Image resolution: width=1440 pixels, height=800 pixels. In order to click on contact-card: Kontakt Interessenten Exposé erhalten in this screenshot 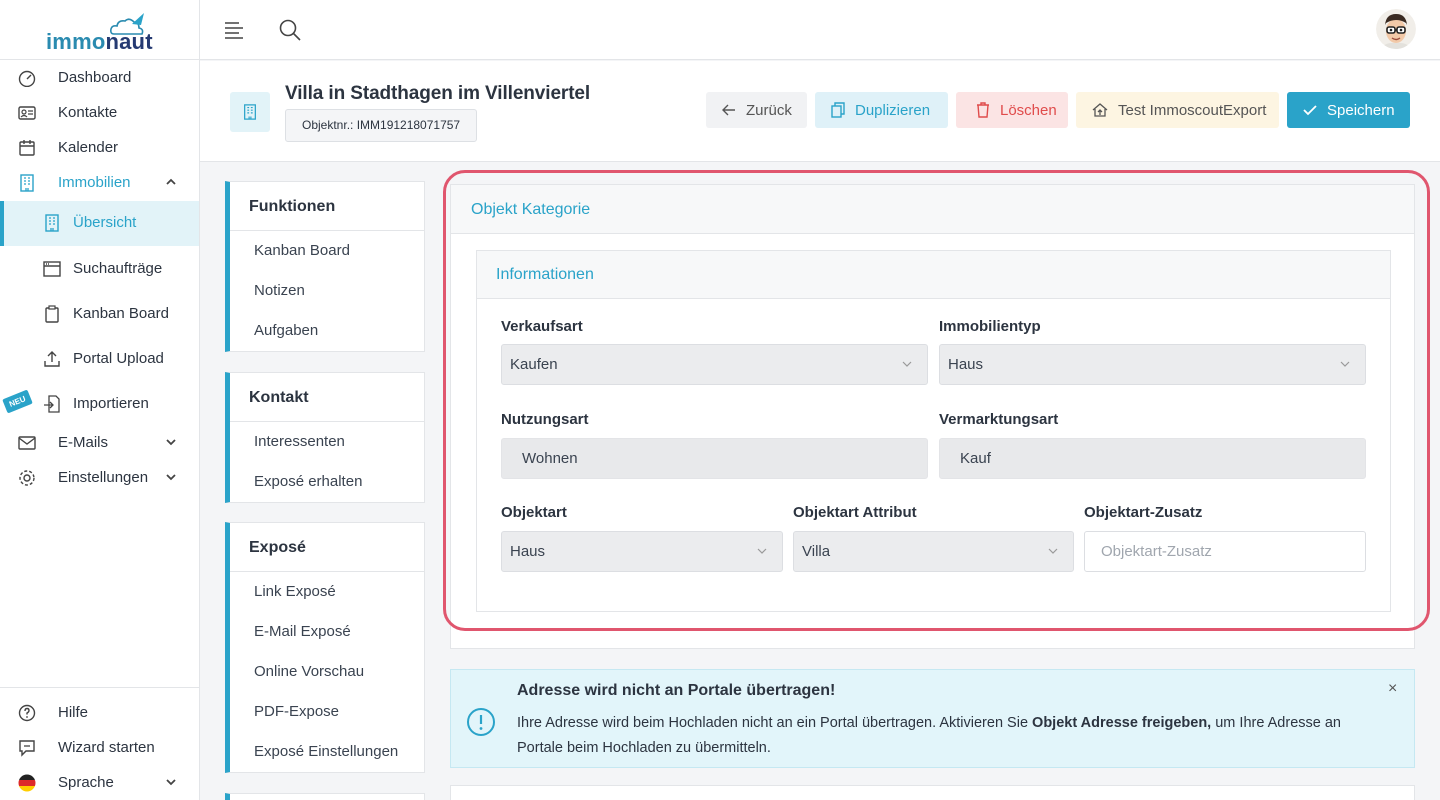, I will do `click(325, 437)`.